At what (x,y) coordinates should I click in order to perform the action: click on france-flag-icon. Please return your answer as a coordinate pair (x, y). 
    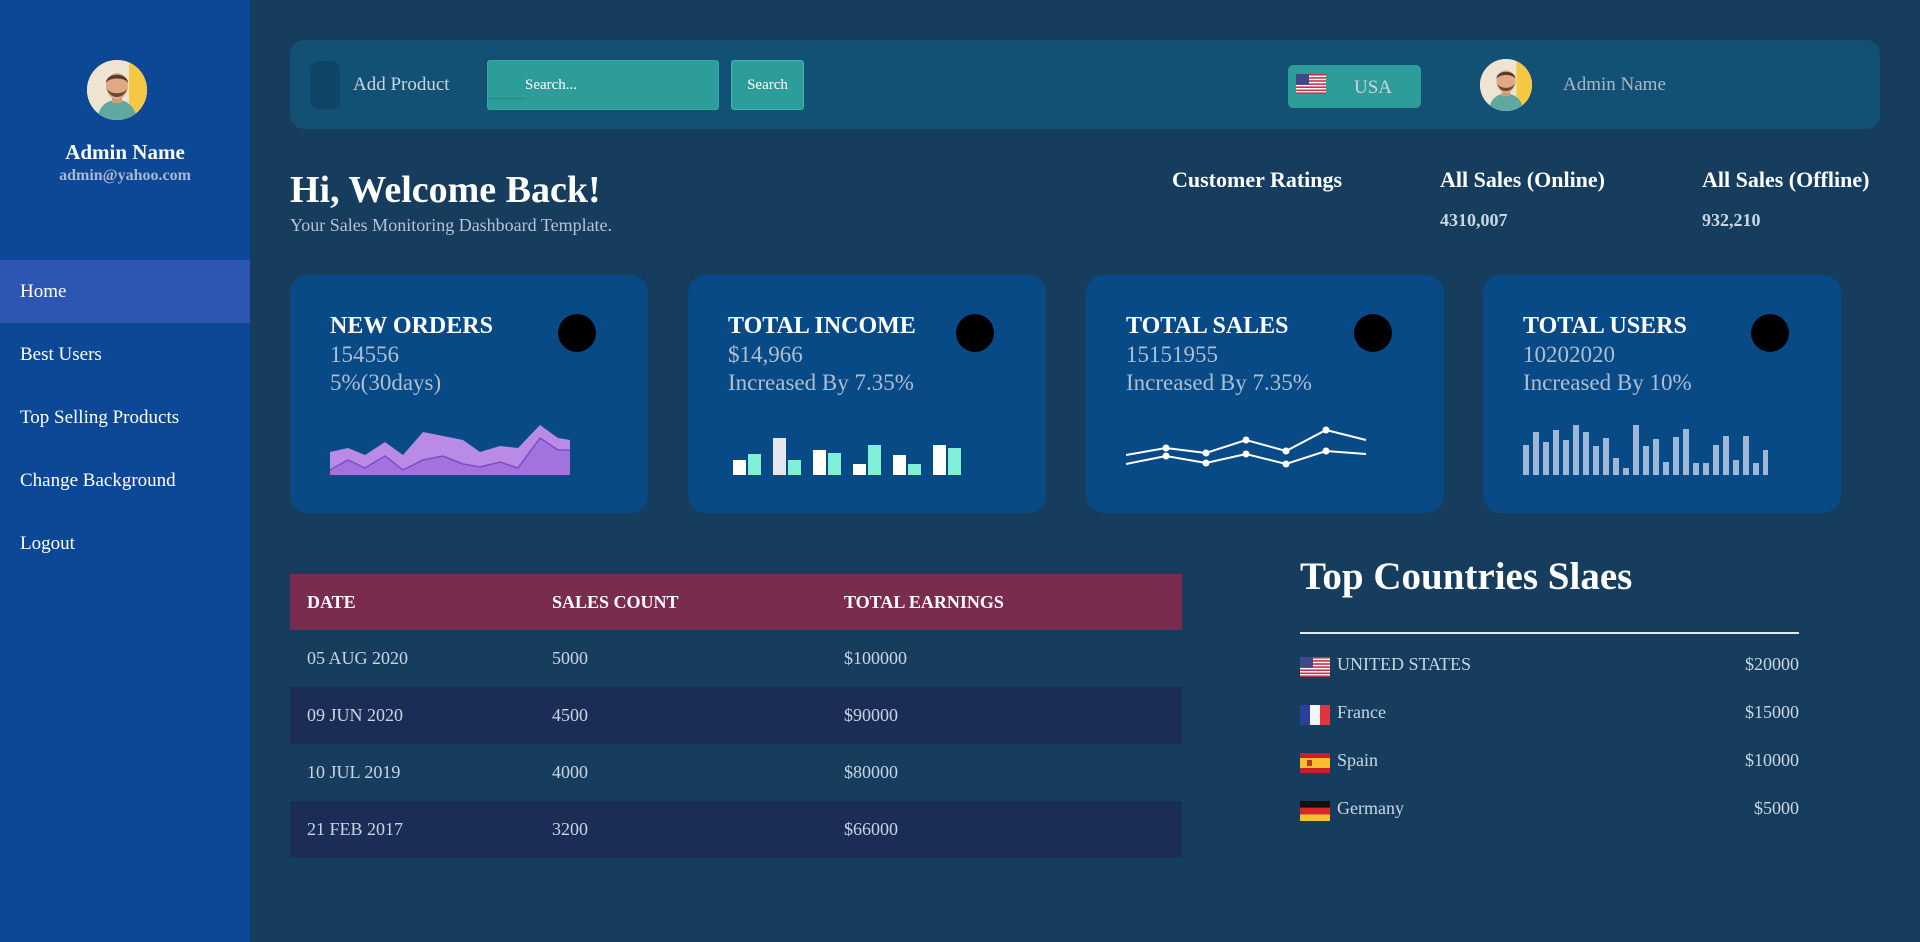
    Looking at the image, I should click on (1315, 715).